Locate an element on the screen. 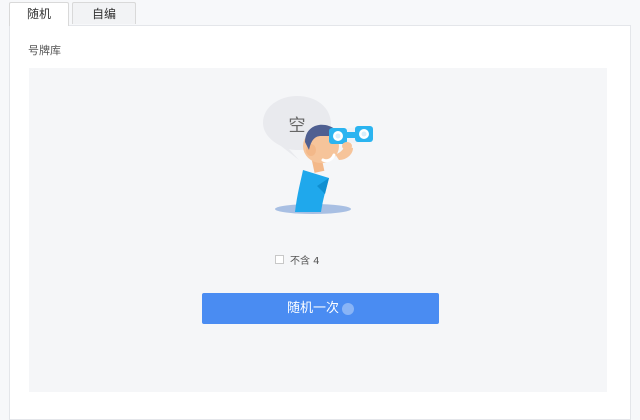 The height and width of the screenshot is (420, 640). loading-icon is located at coordinates (348, 308).